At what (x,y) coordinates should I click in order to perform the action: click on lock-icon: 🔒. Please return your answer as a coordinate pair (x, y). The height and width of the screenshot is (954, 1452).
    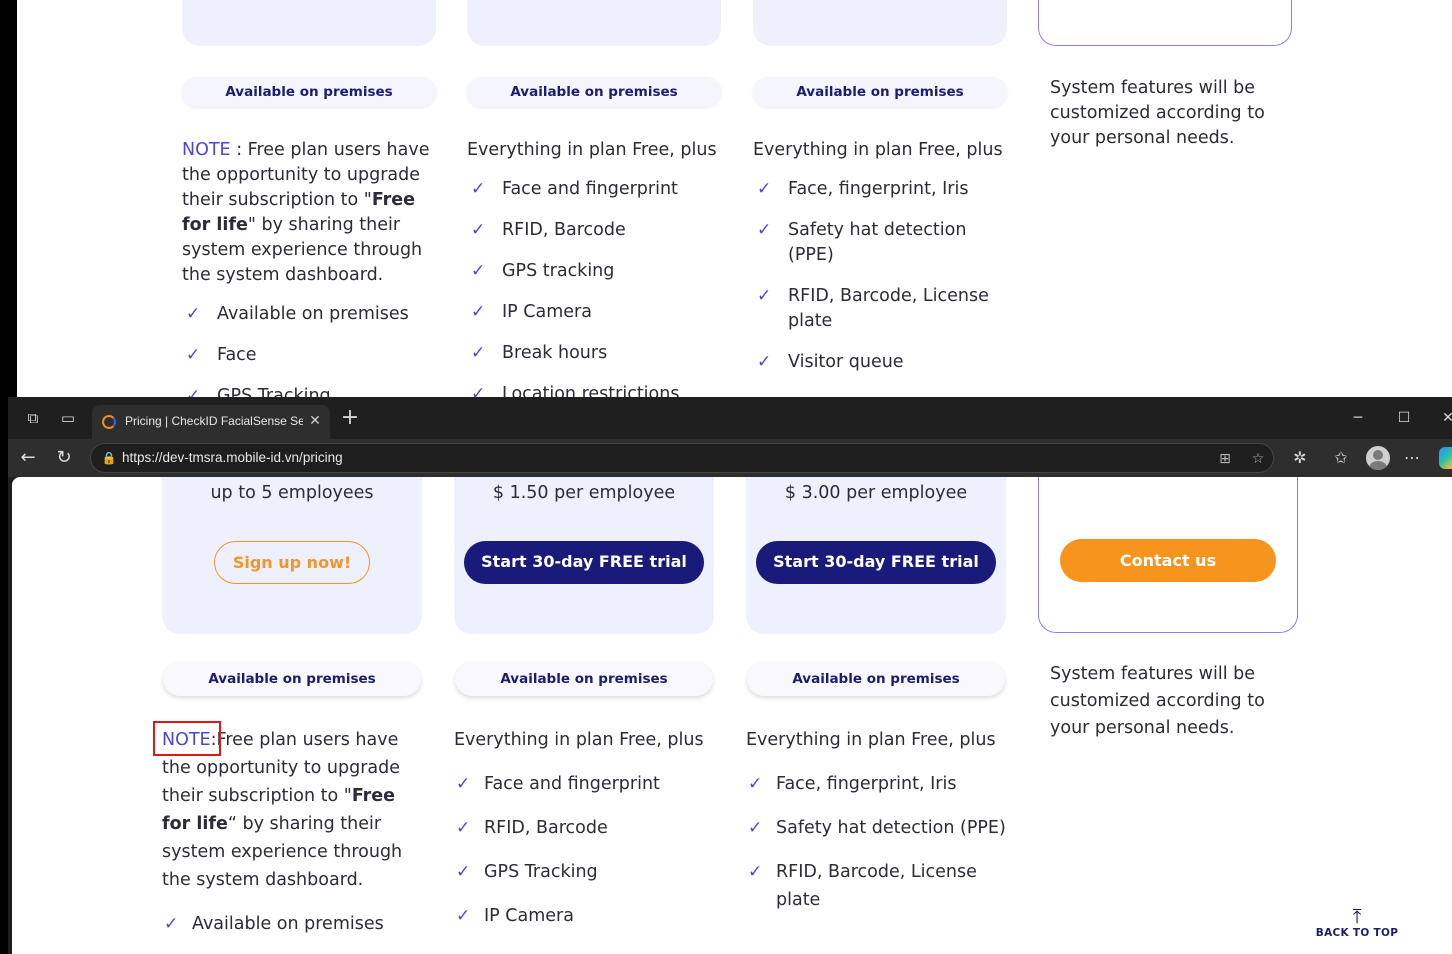
    Looking at the image, I should click on (109, 458).